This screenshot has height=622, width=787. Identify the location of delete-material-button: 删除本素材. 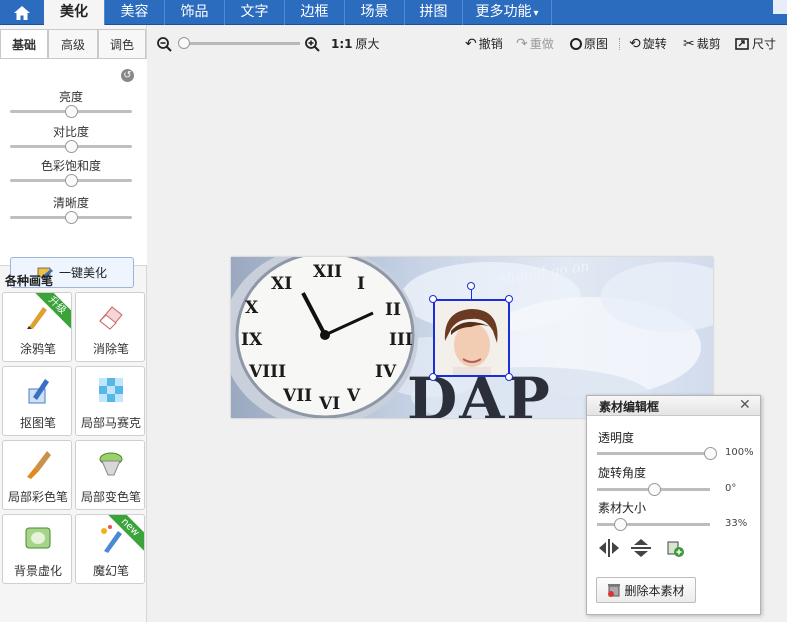
(646, 590).